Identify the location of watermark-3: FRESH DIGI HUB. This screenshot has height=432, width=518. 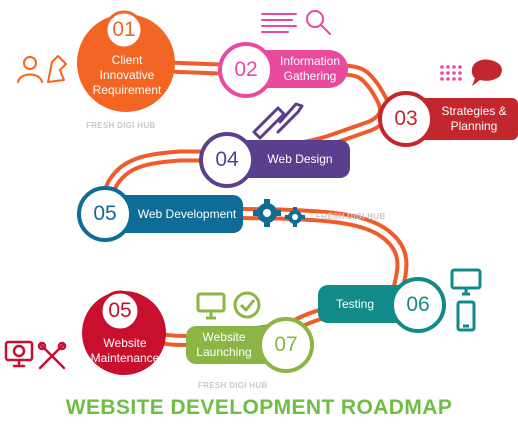
(233, 385).